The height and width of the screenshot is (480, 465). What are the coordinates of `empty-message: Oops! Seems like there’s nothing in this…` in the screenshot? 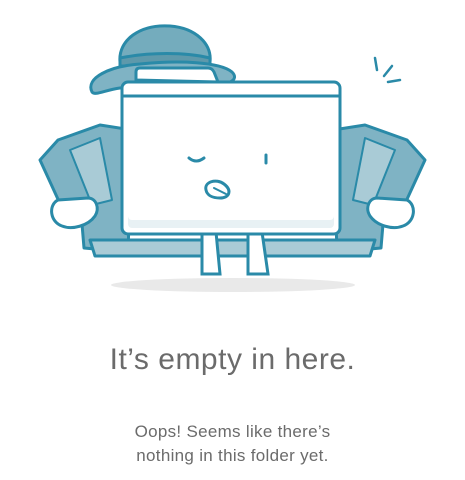 It's located at (232, 444).